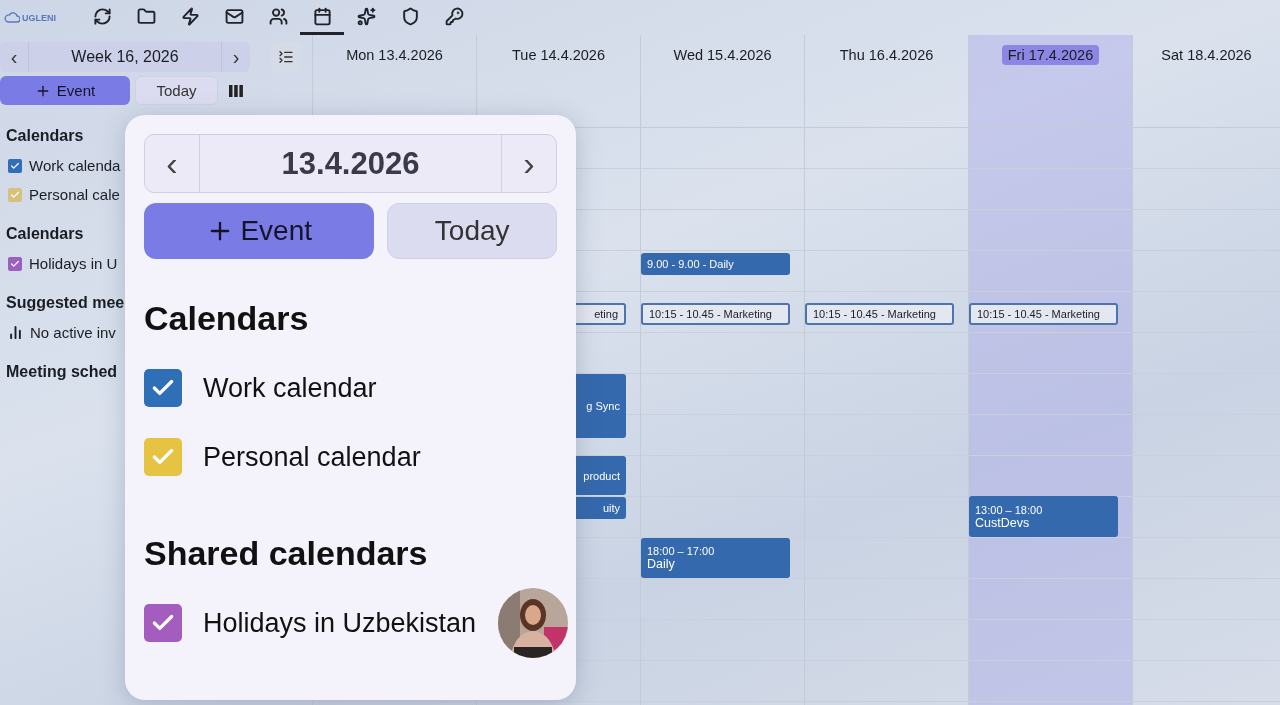 The height and width of the screenshot is (705, 1280). Describe the element at coordinates (340, 623) in the screenshot. I see `calendar-name: Holidays in Uzbekistan` at that location.